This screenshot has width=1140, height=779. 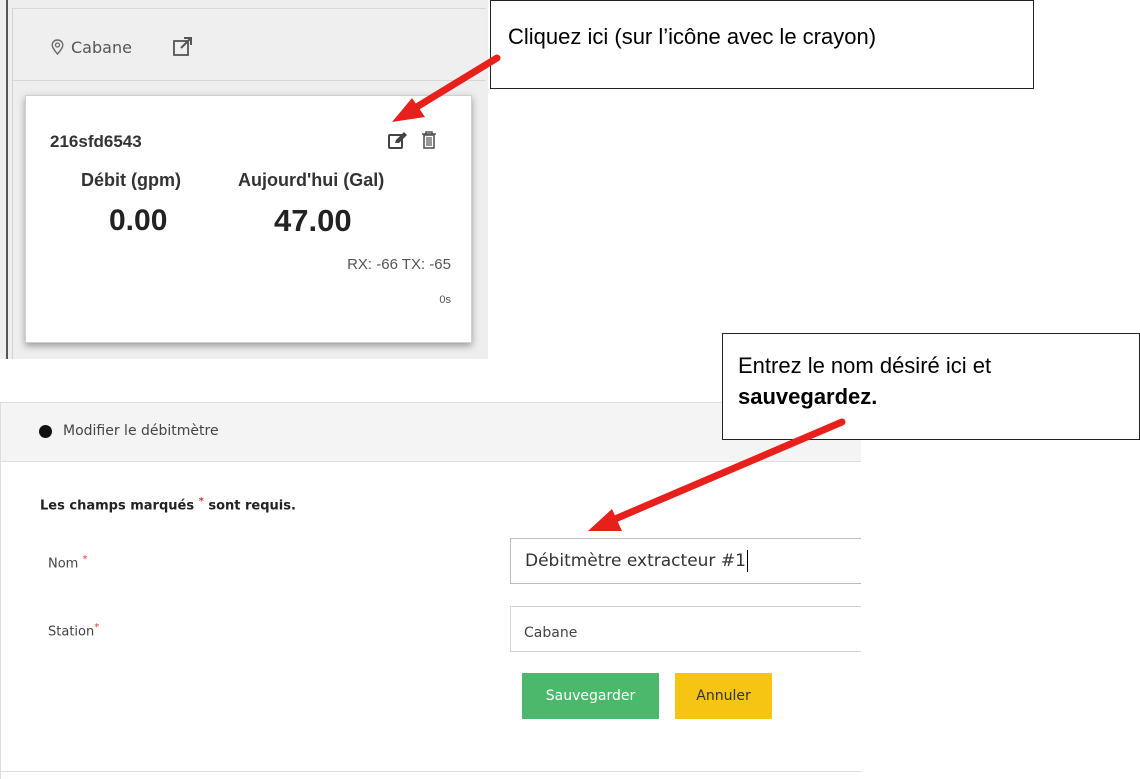 I want to click on form-title: Modifier le débitmètre, so click(x=141, y=431).